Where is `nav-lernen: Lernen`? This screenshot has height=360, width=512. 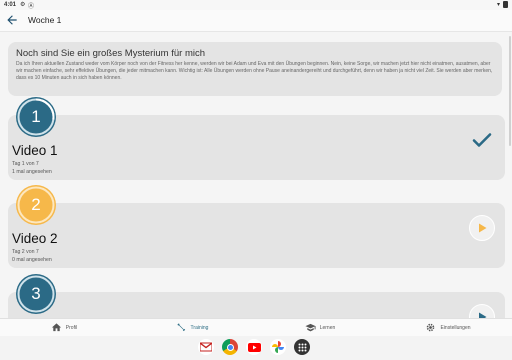
nav-lernen: Lernen is located at coordinates (320, 327).